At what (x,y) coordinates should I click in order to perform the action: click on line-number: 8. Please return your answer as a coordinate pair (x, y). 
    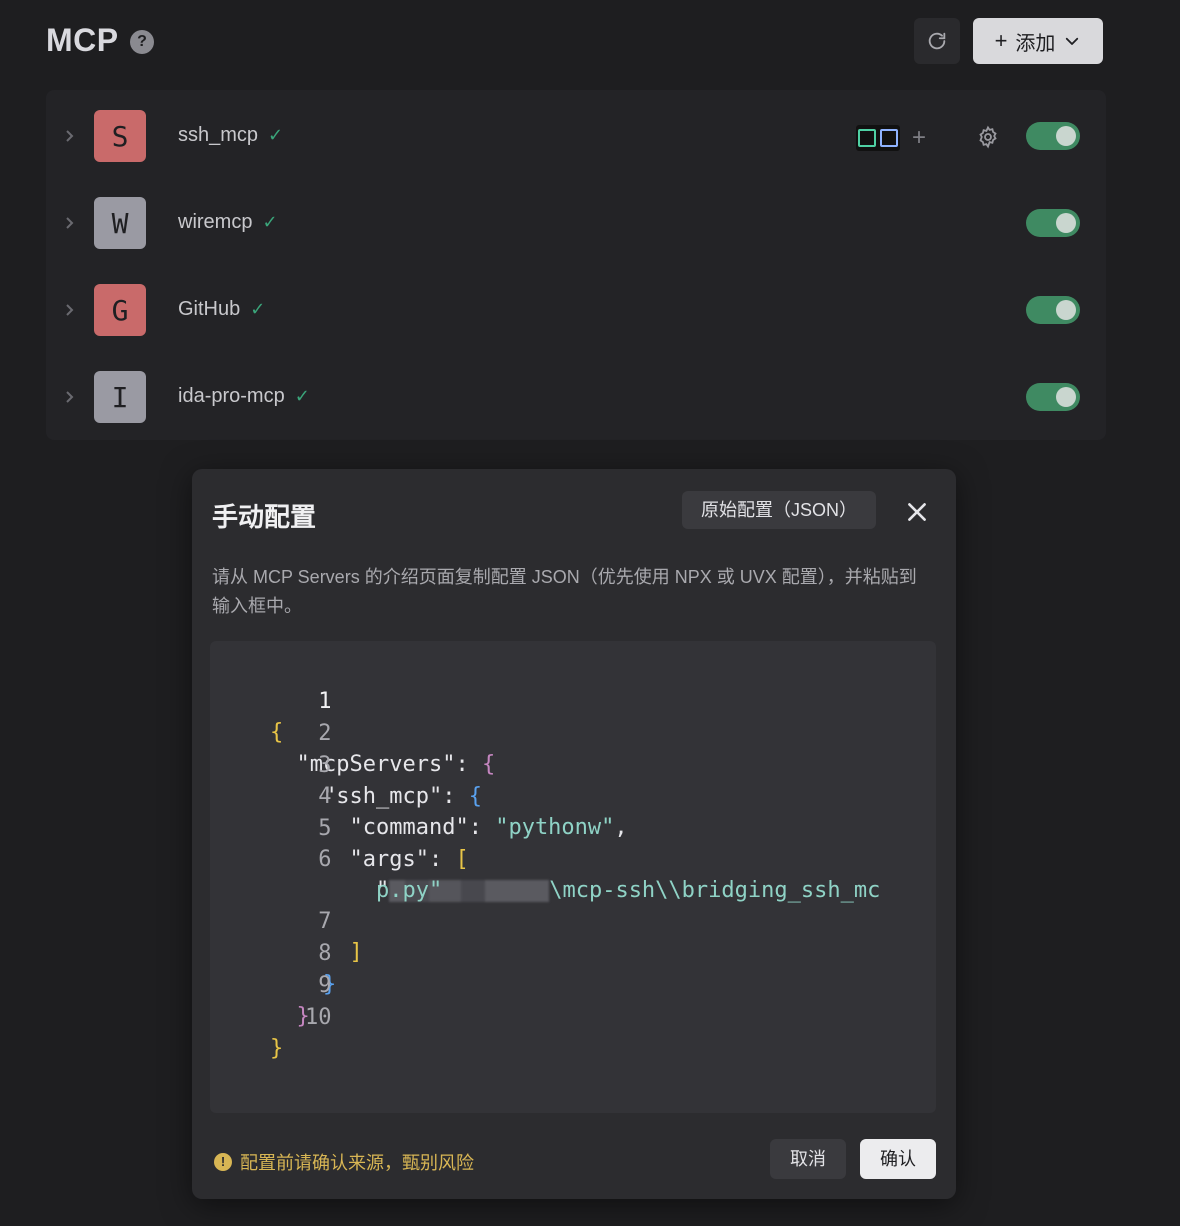
    Looking at the image, I should click on (325, 953).